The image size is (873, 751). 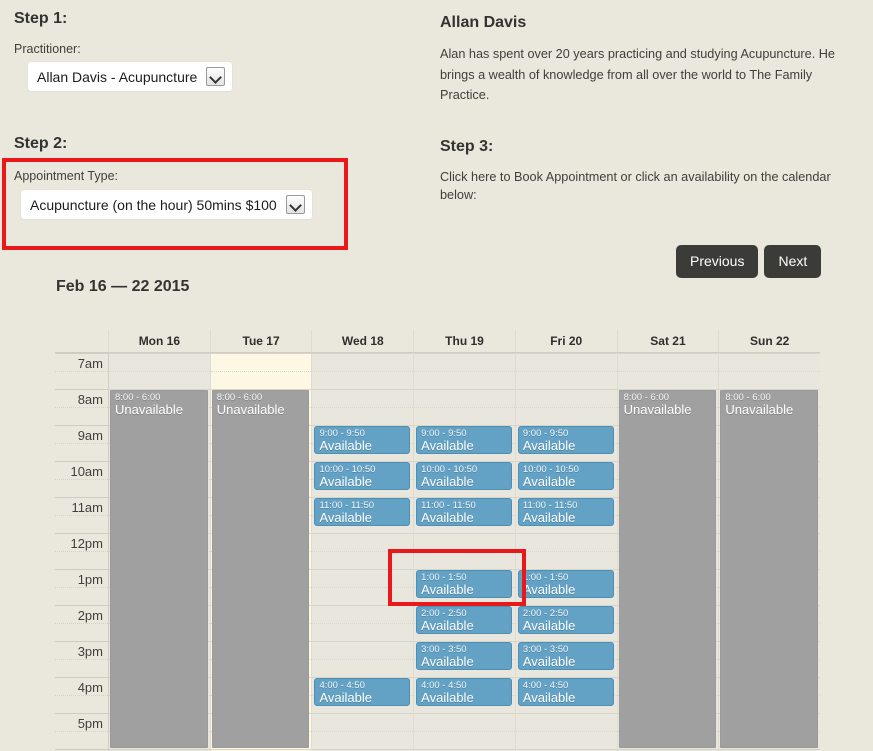 What do you see at coordinates (86, 471) in the screenshot?
I see `time-label-10am: 10am` at bounding box center [86, 471].